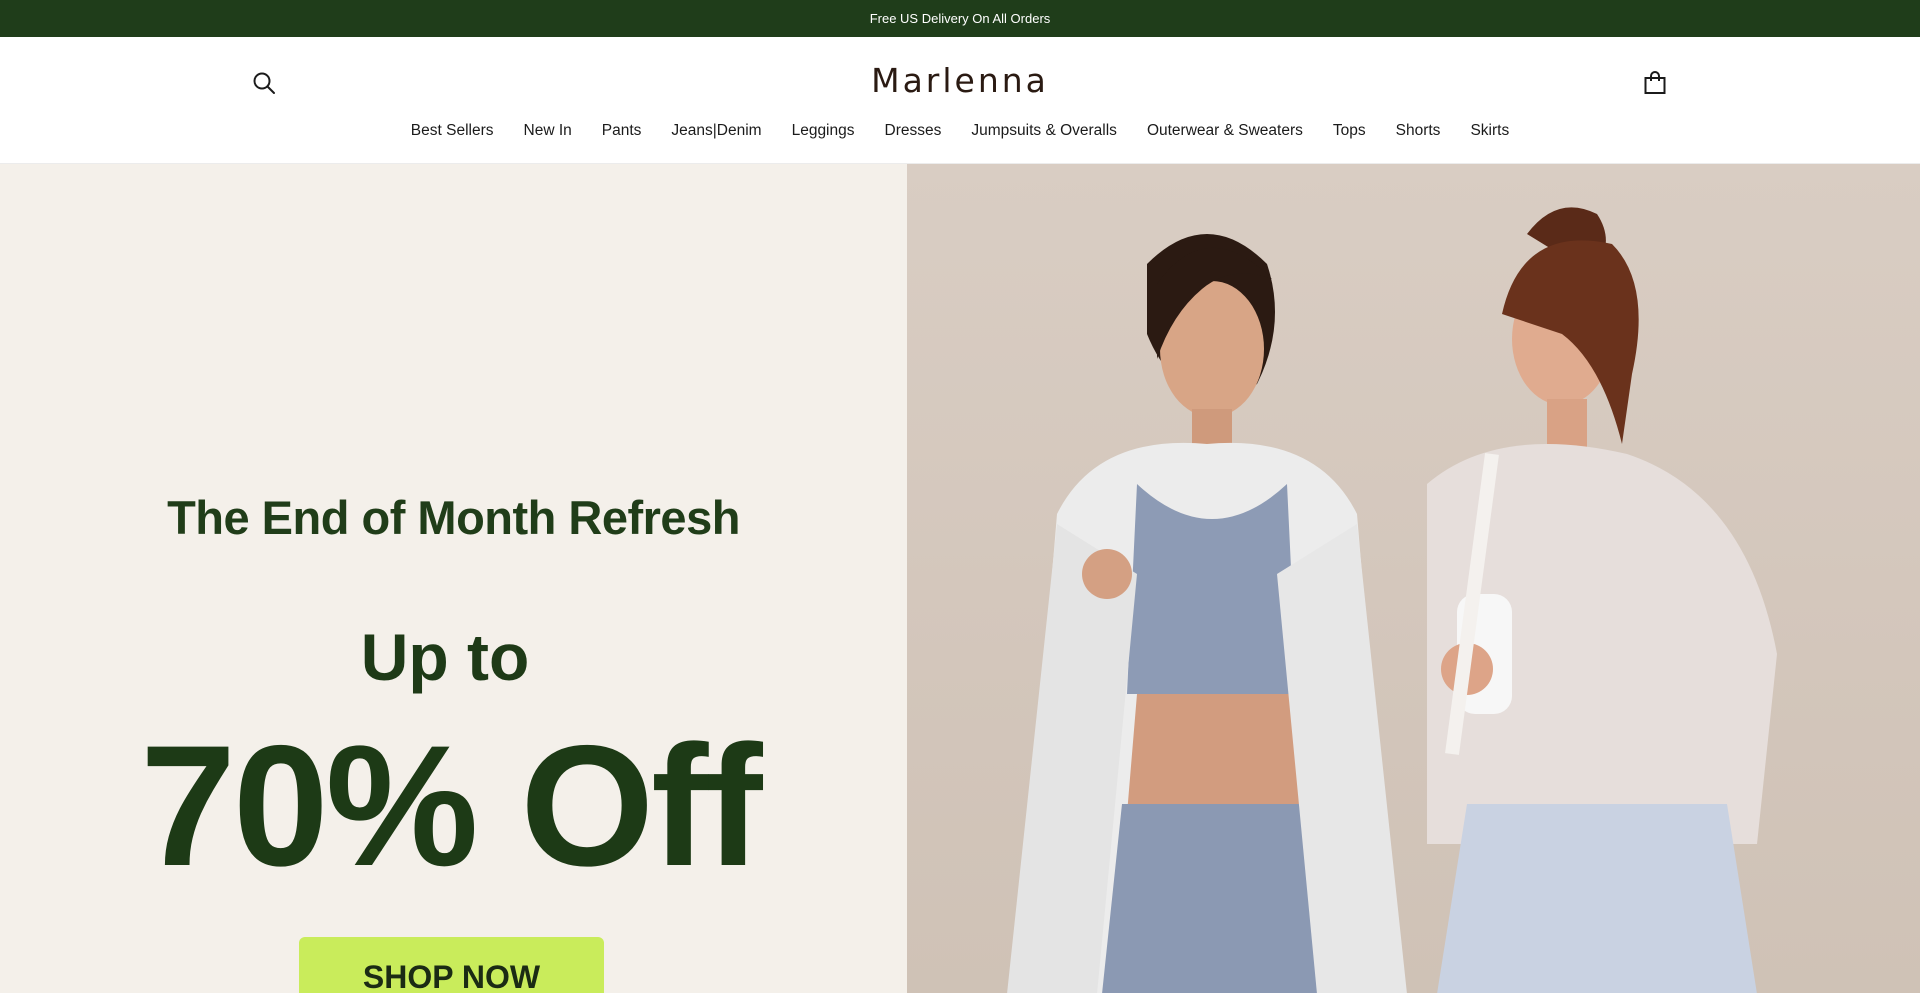  Describe the element at coordinates (1489, 131) in the screenshot. I see `nav-item-skirts: Skirts` at that location.